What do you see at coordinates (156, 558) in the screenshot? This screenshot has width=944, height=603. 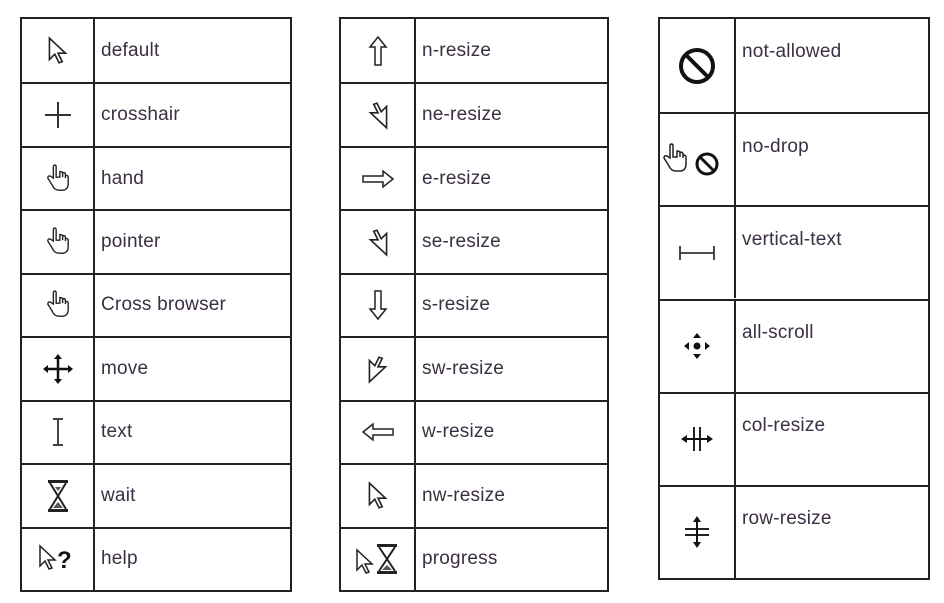 I see `table-row: ? help` at bounding box center [156, 558].